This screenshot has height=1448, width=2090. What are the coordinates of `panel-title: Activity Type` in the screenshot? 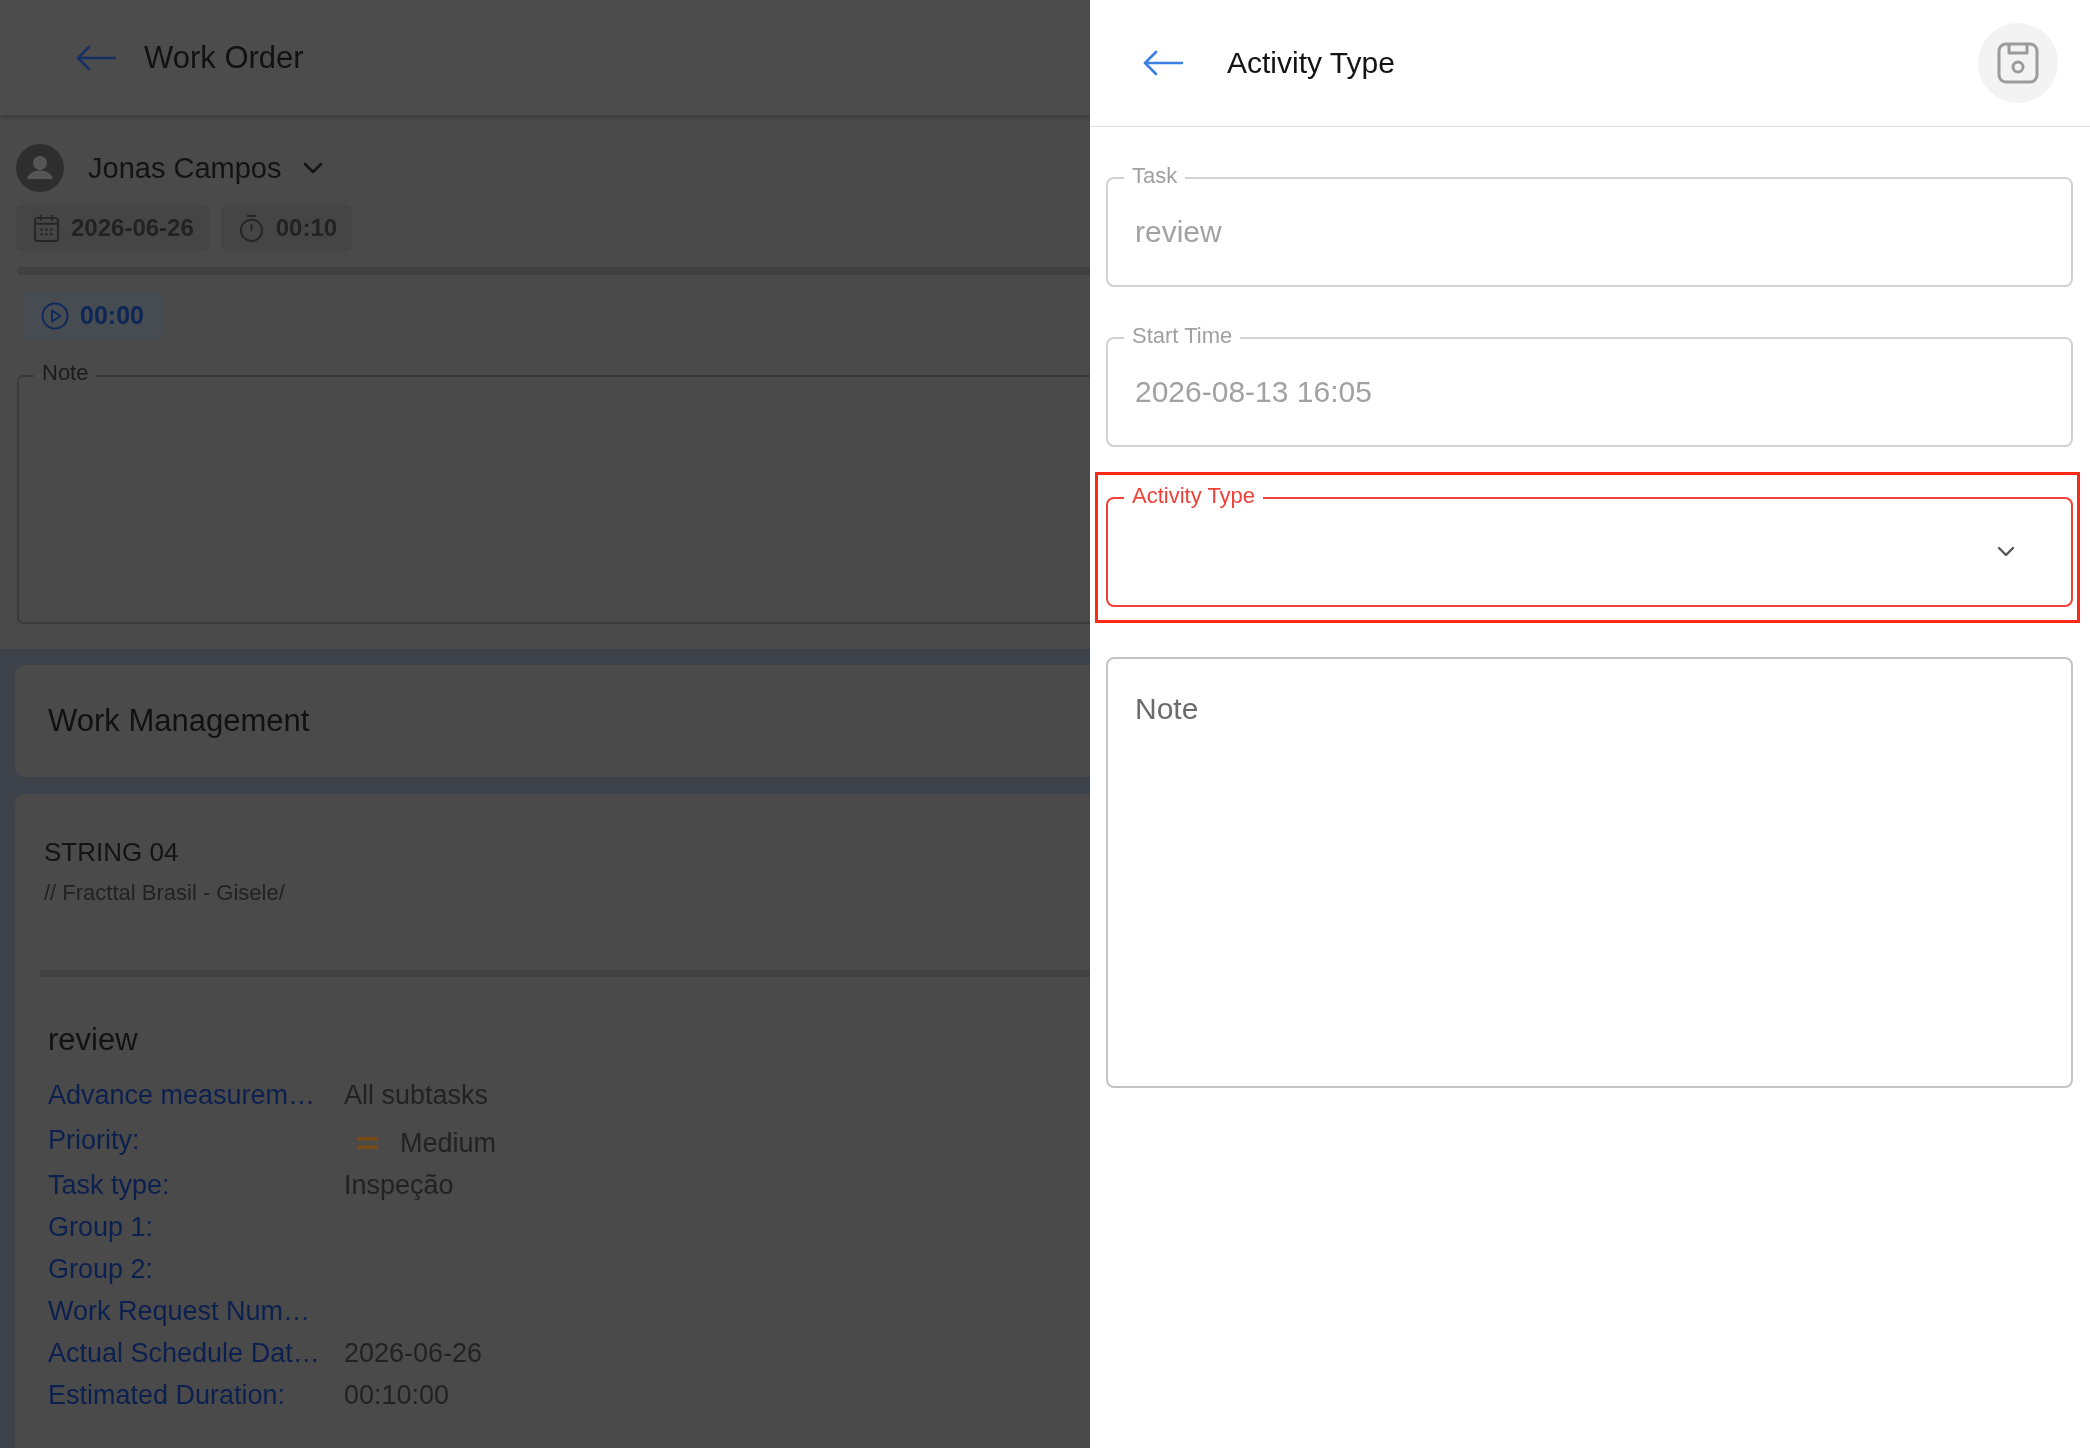 It's located at (1311, 63).